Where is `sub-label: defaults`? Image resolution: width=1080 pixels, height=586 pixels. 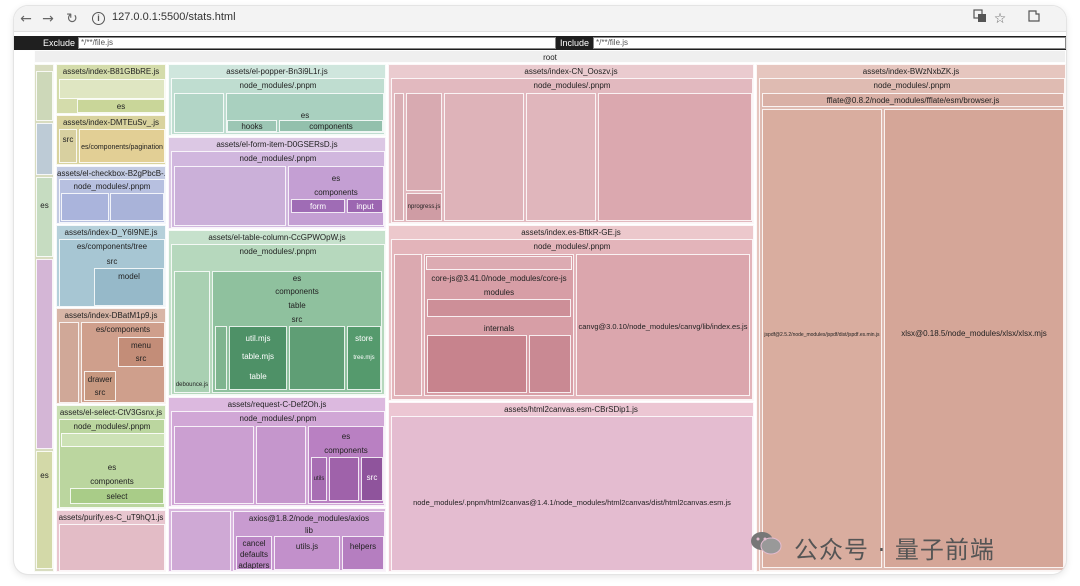 sub-label: defaults is located at coordinates (254, 554).